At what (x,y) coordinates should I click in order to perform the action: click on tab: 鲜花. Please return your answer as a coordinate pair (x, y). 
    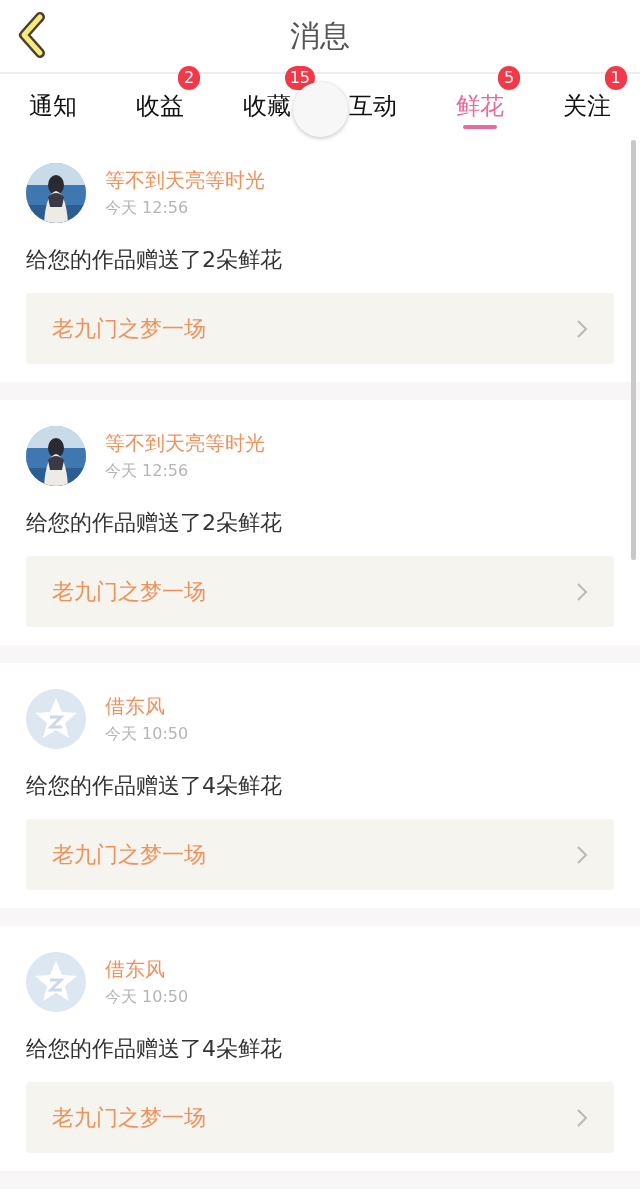
    Looking at the image, I should click on (480, 106).